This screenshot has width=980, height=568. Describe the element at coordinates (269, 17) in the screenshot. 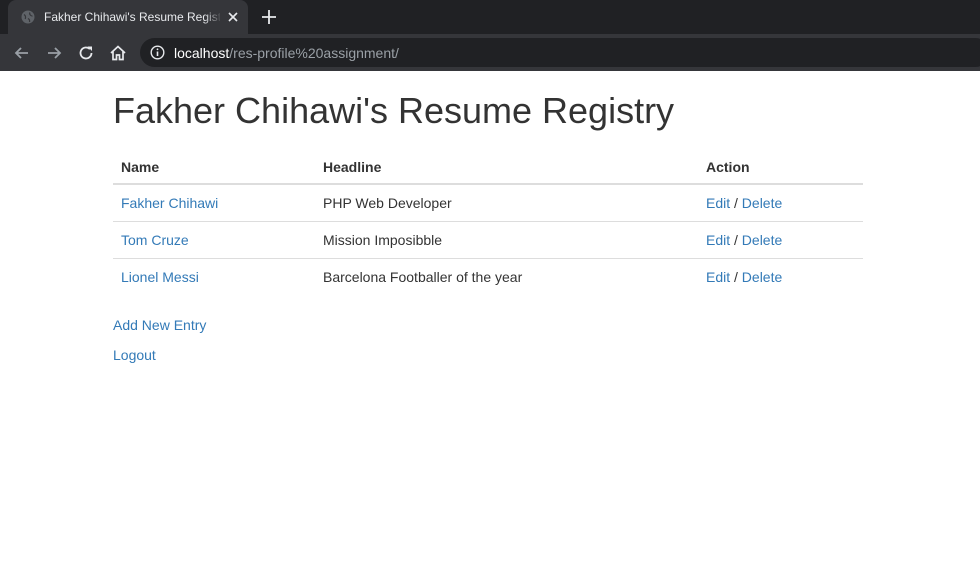

I see `plus-icon` at that location.